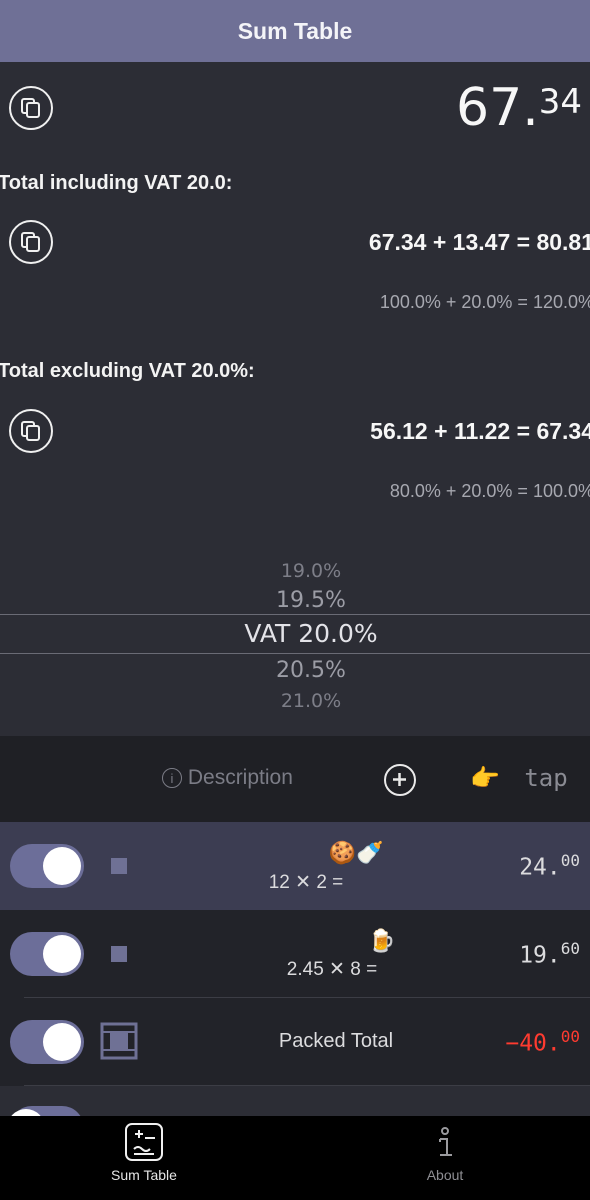 Image resolution: width=590 pixels, height=1200 pixels. What do you see at coordinates (295, 1158) in the screenshot?
I see `tab-bar` at bounding box center [295, 1158].